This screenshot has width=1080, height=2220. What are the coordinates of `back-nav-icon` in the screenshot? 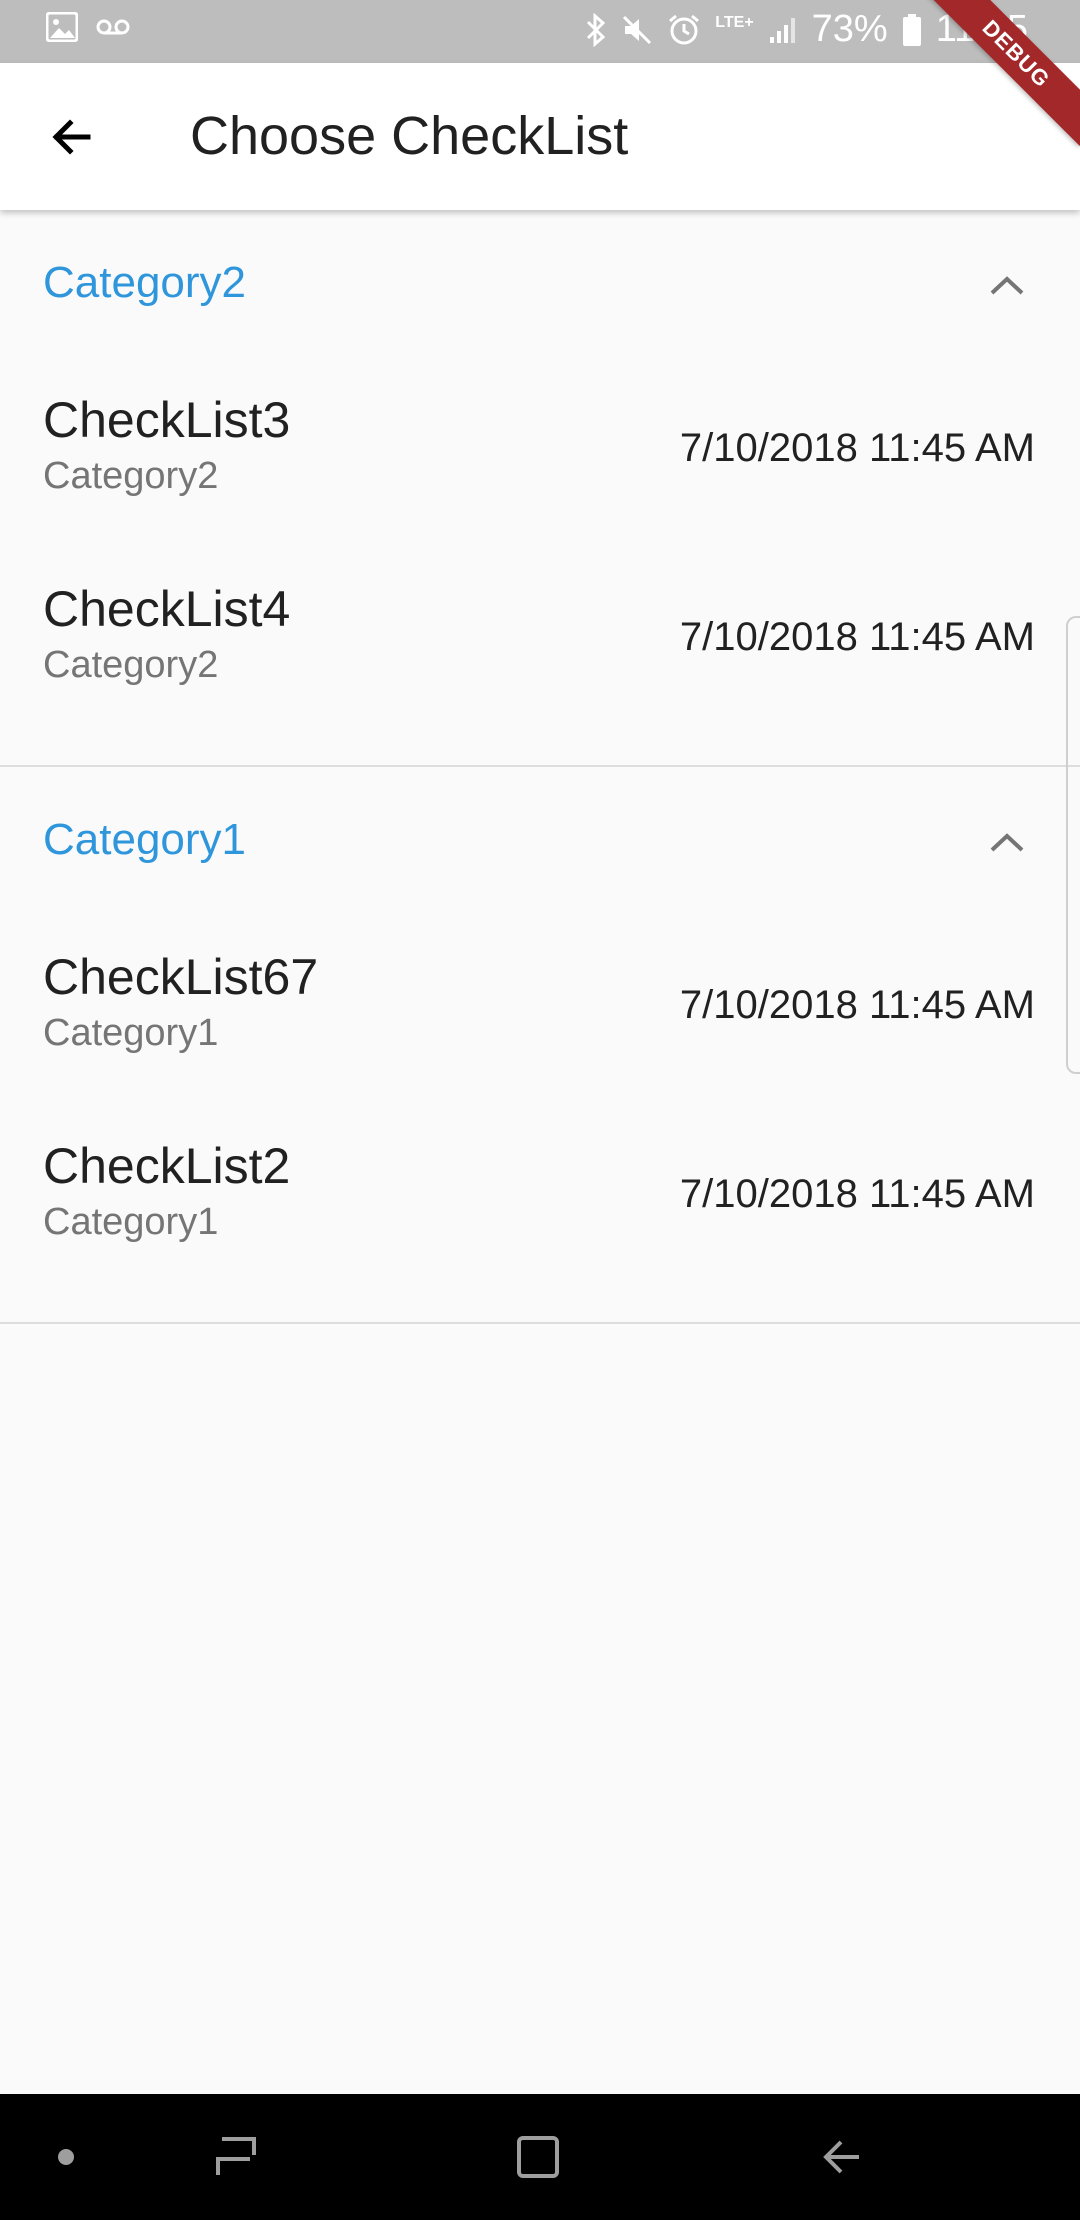 It's located at (842, 2157).